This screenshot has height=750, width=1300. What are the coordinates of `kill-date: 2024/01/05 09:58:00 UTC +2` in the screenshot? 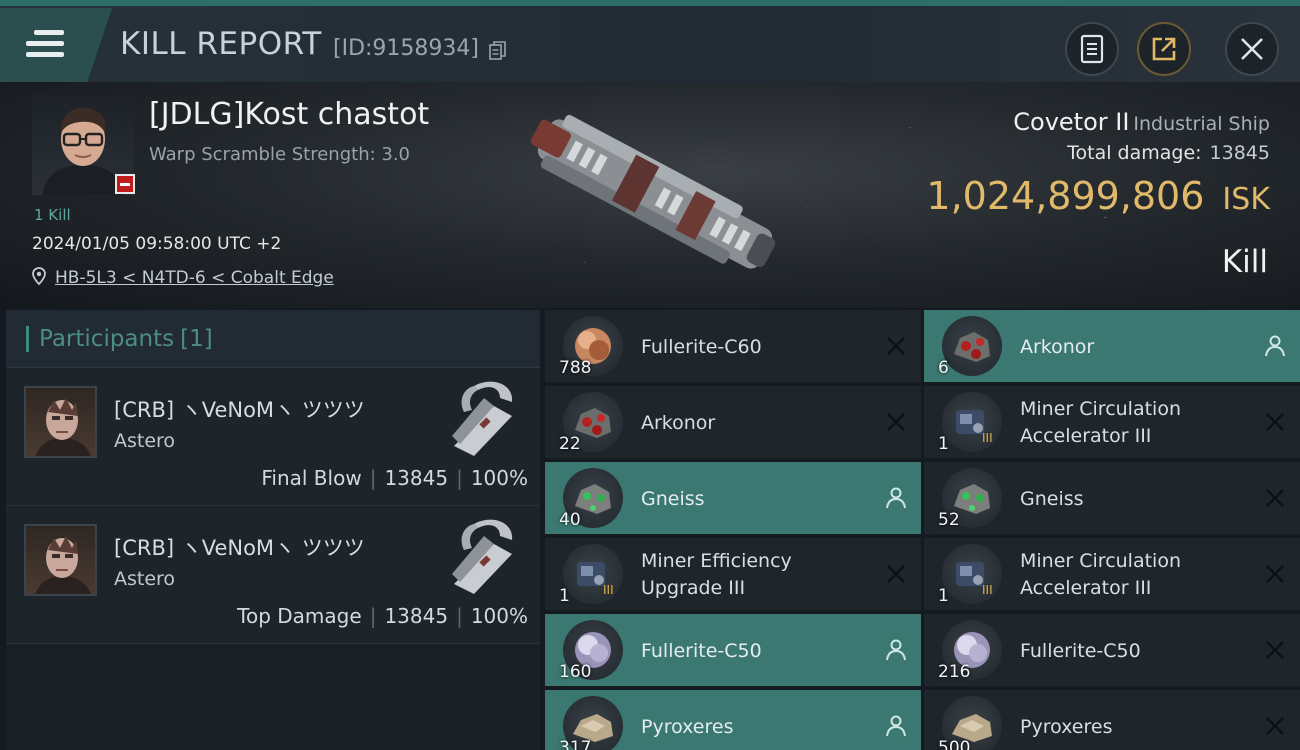 It's located at (157, 244).